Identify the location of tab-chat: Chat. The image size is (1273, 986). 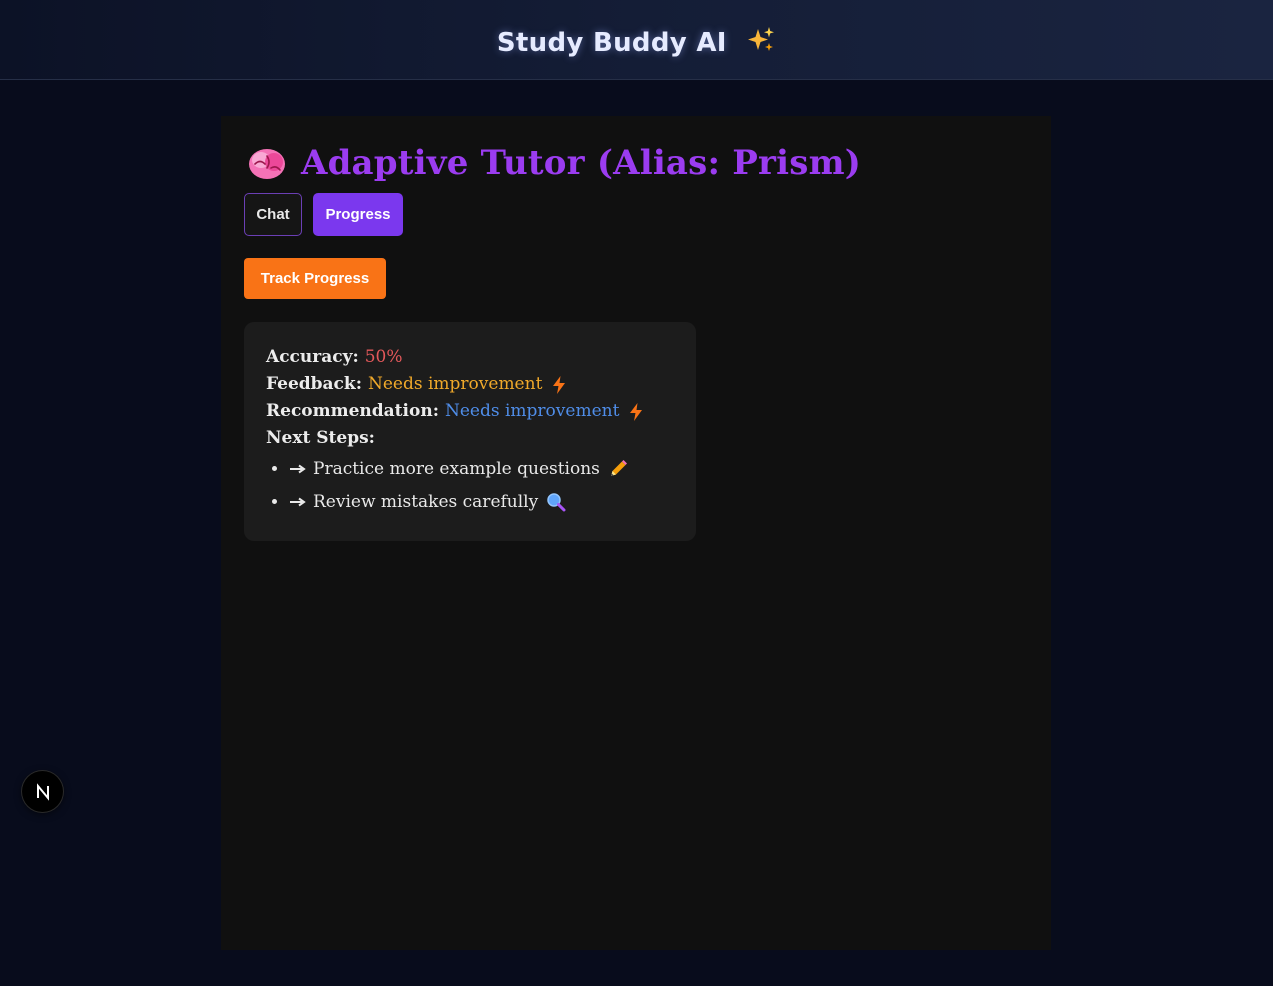
(273, 214).